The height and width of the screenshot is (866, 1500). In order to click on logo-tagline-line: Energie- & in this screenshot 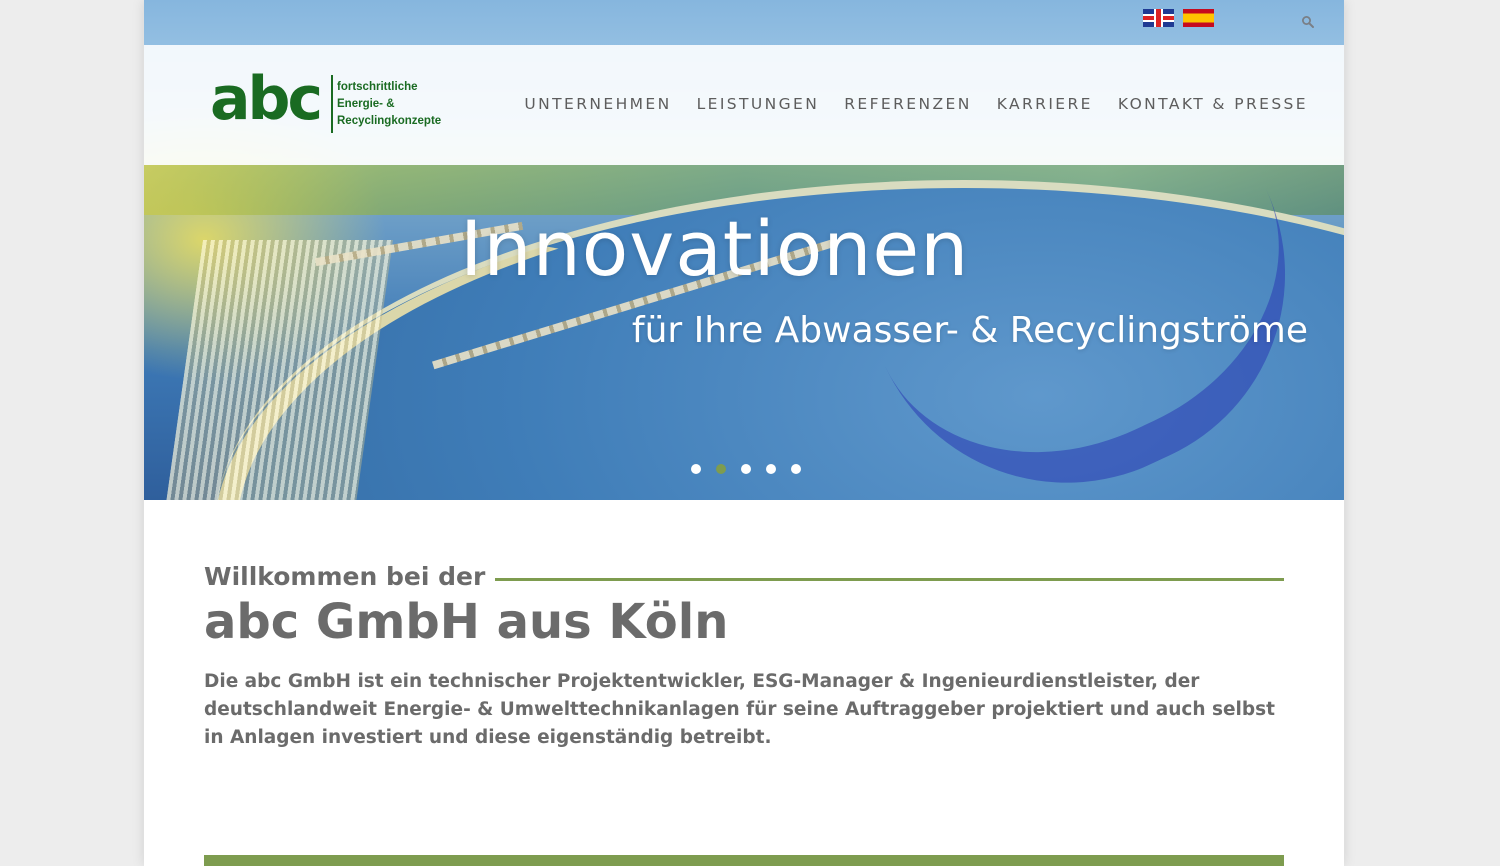, I will do `click(366, 104)`.